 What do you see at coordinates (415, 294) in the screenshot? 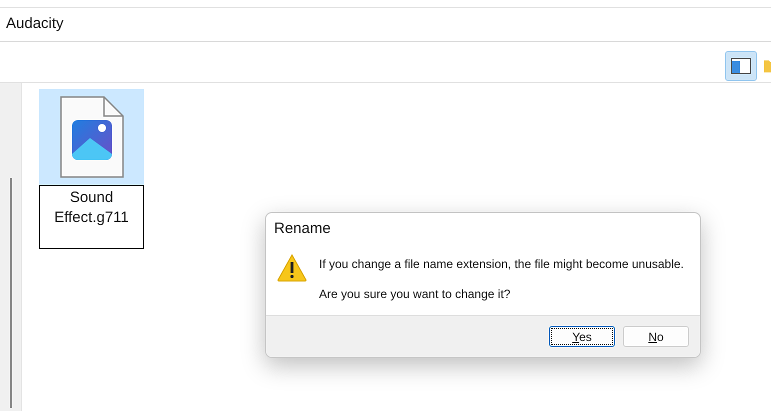
I see `confirm-question: Are you sure you want to change it?` at bounding box center [415, 294].